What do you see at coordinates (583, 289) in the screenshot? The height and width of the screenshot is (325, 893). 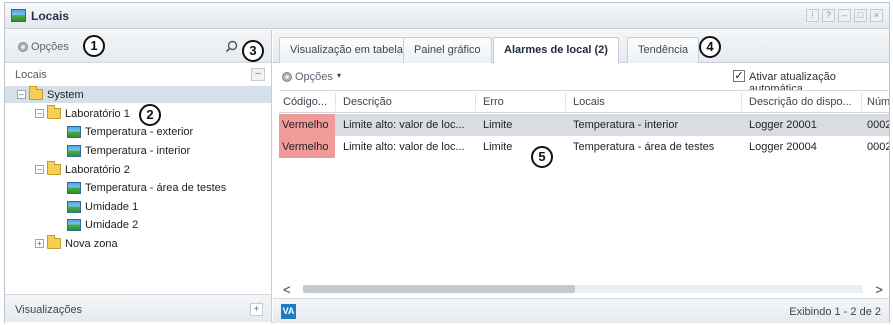 I see `horizontal-scrollbar: < >` at bounding box center [583, 289].